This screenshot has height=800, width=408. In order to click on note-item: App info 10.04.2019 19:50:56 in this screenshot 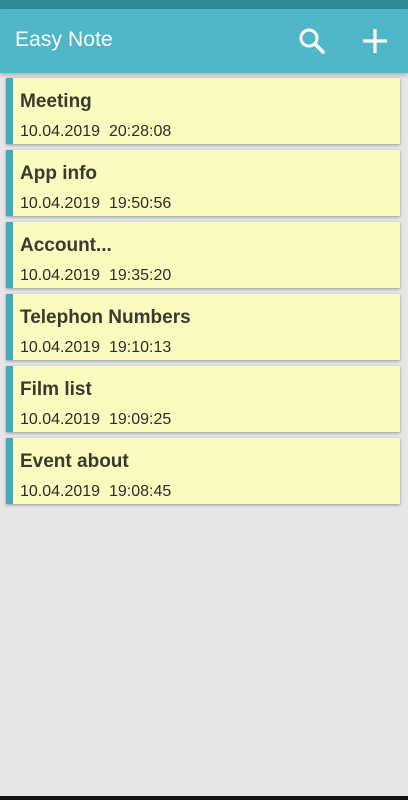, I will do `click(203, 183)`.